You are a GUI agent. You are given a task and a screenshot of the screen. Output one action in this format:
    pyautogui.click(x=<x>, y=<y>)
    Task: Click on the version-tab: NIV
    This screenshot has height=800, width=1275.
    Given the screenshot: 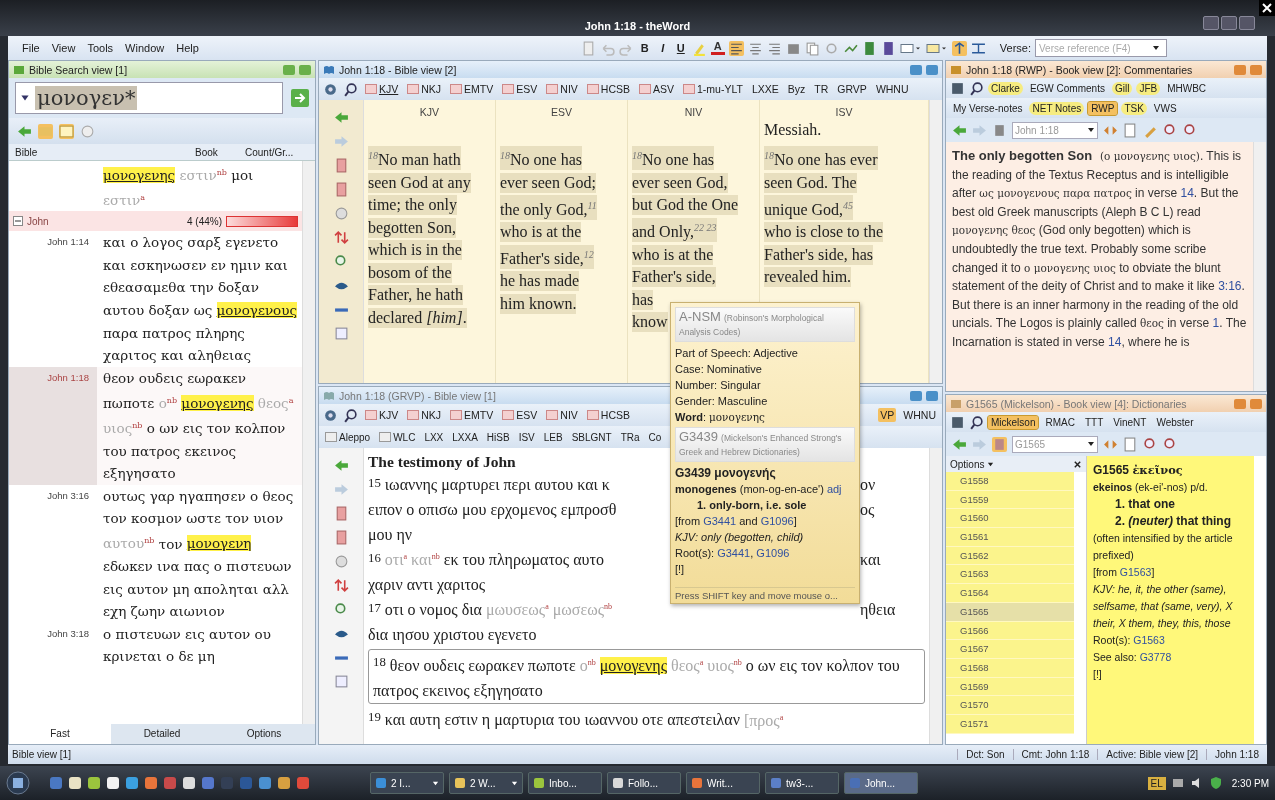 What is the action you would take?
    pyautogui.click(x=562, y=415)
    